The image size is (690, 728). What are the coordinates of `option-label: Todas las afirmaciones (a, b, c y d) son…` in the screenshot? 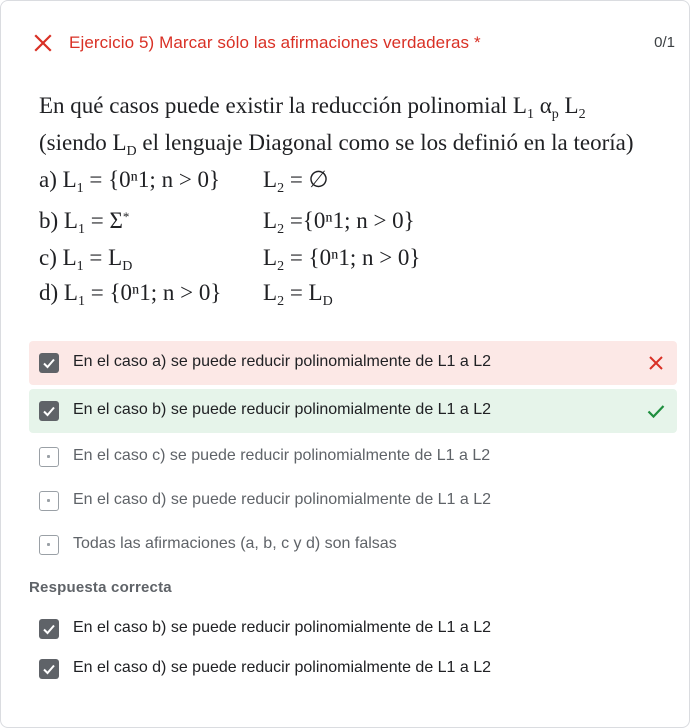 It's located at (235, 543).